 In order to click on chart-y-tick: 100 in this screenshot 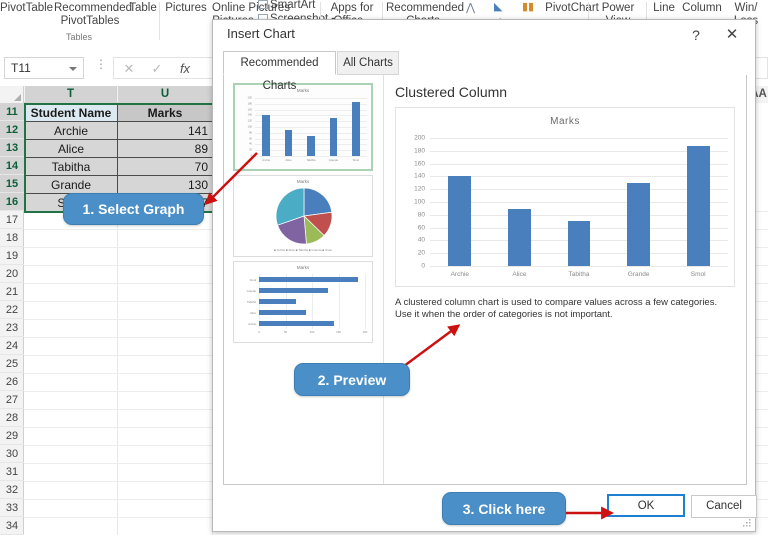, I will do `click(249, 127)`.